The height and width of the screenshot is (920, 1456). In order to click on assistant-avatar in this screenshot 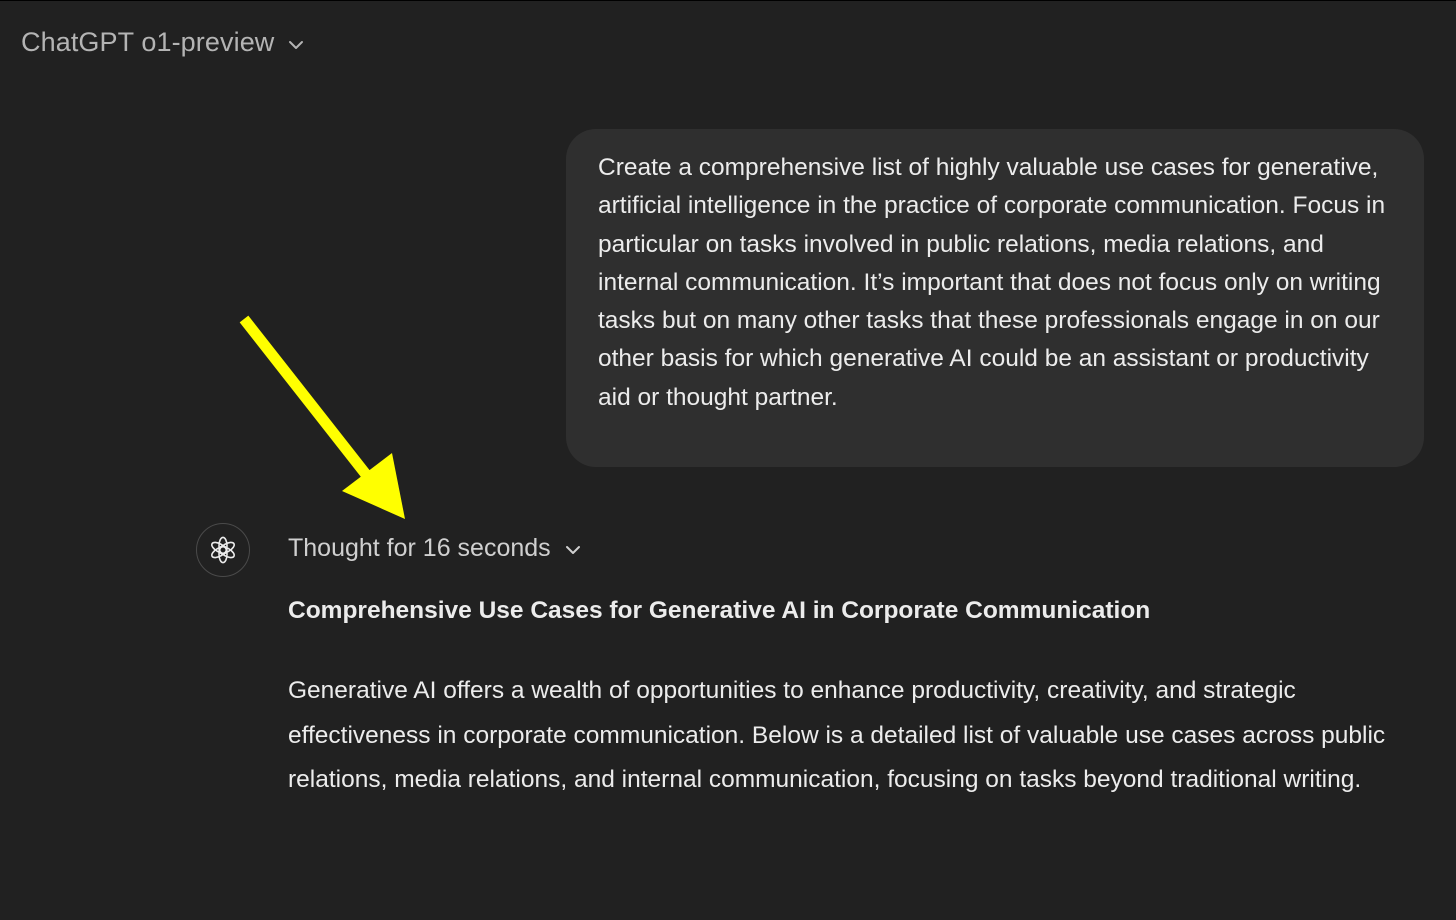, I will do `click(223, 550)`.